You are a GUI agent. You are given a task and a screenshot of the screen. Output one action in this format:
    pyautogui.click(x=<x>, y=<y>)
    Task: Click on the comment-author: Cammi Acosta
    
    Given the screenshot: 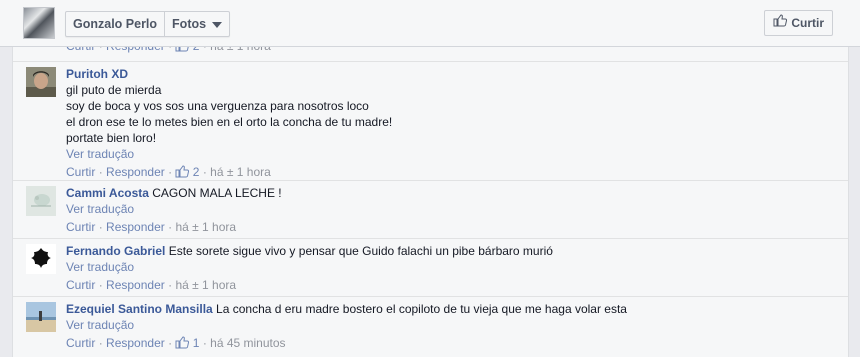 What is the action you would take?
    pyautogui.click(x=107, y=193)
    